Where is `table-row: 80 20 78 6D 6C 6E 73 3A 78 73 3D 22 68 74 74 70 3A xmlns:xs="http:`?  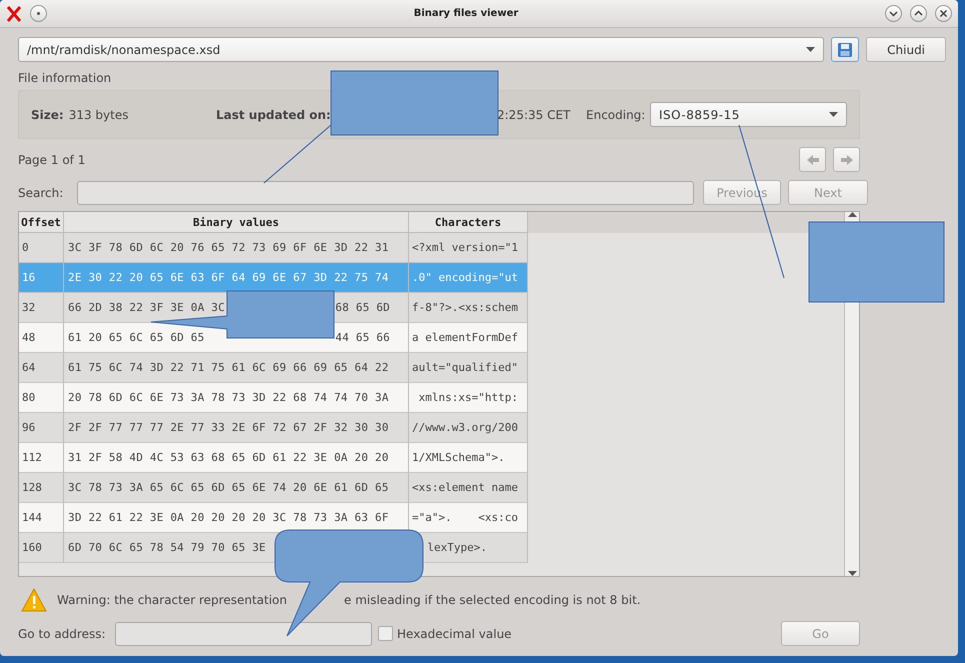 table-row: 80 20 78 6D 6C 6E 73 3A 78 73 3D 22 68 74 74 70 3A xmlns:xs="http: is located at coordinates (273, 398).